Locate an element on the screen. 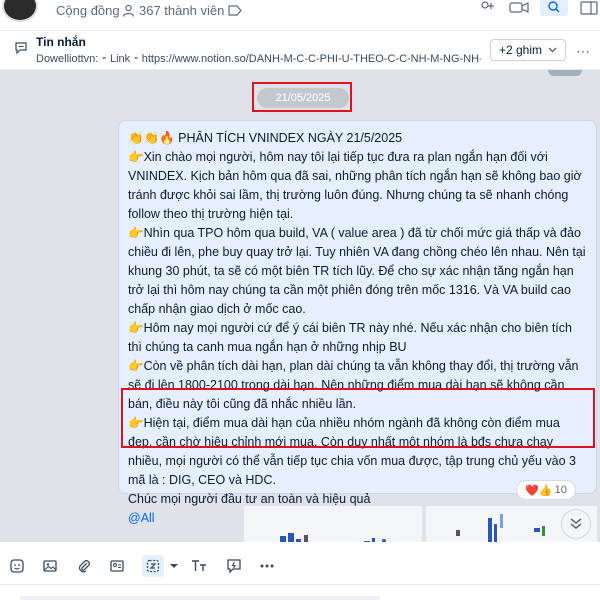  mention-all: @All is located at coordinates (141, 518).